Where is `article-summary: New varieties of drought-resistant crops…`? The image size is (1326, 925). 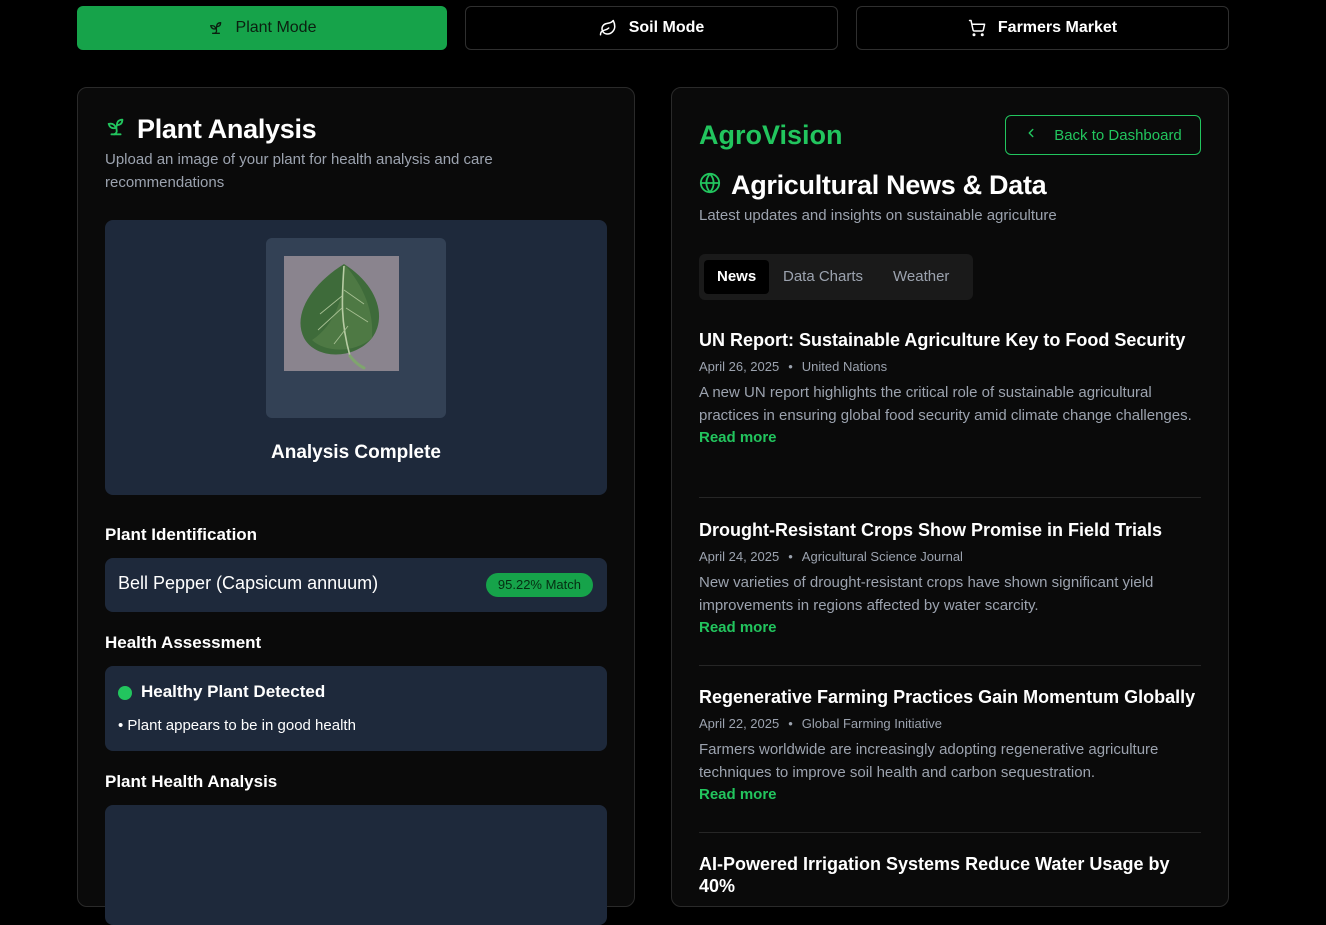
article-summary: New varieties of drought-resistant crops… is located at coordinates (926, 594).